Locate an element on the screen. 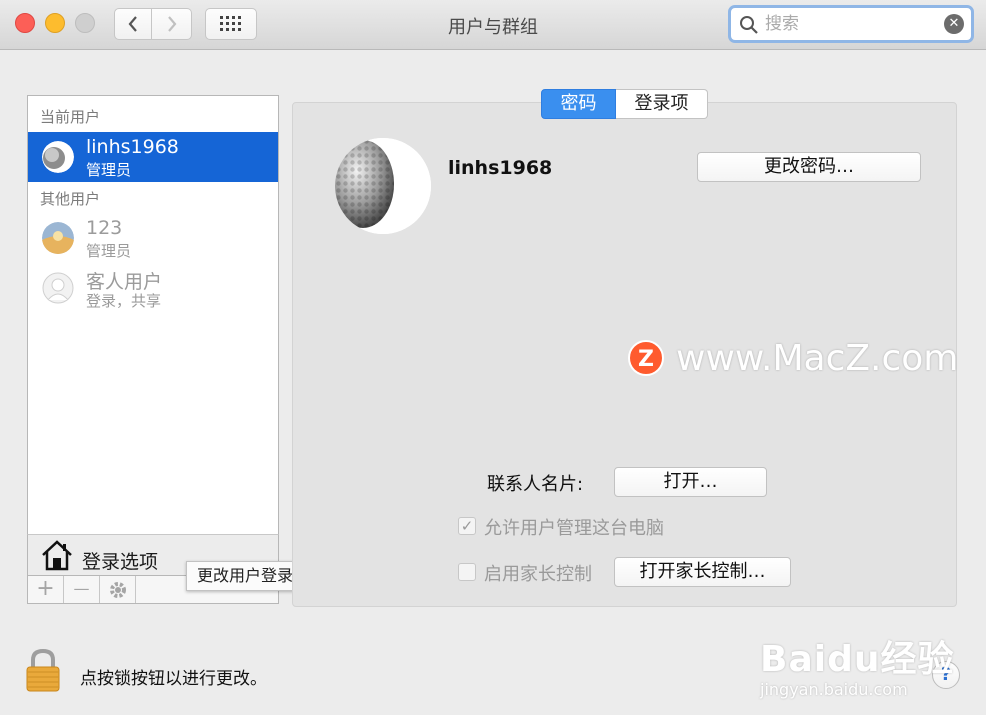 This screenshot has width=986, height=715. parental-controls-label: 启用家长控制 is located at coordinates (538, 574).